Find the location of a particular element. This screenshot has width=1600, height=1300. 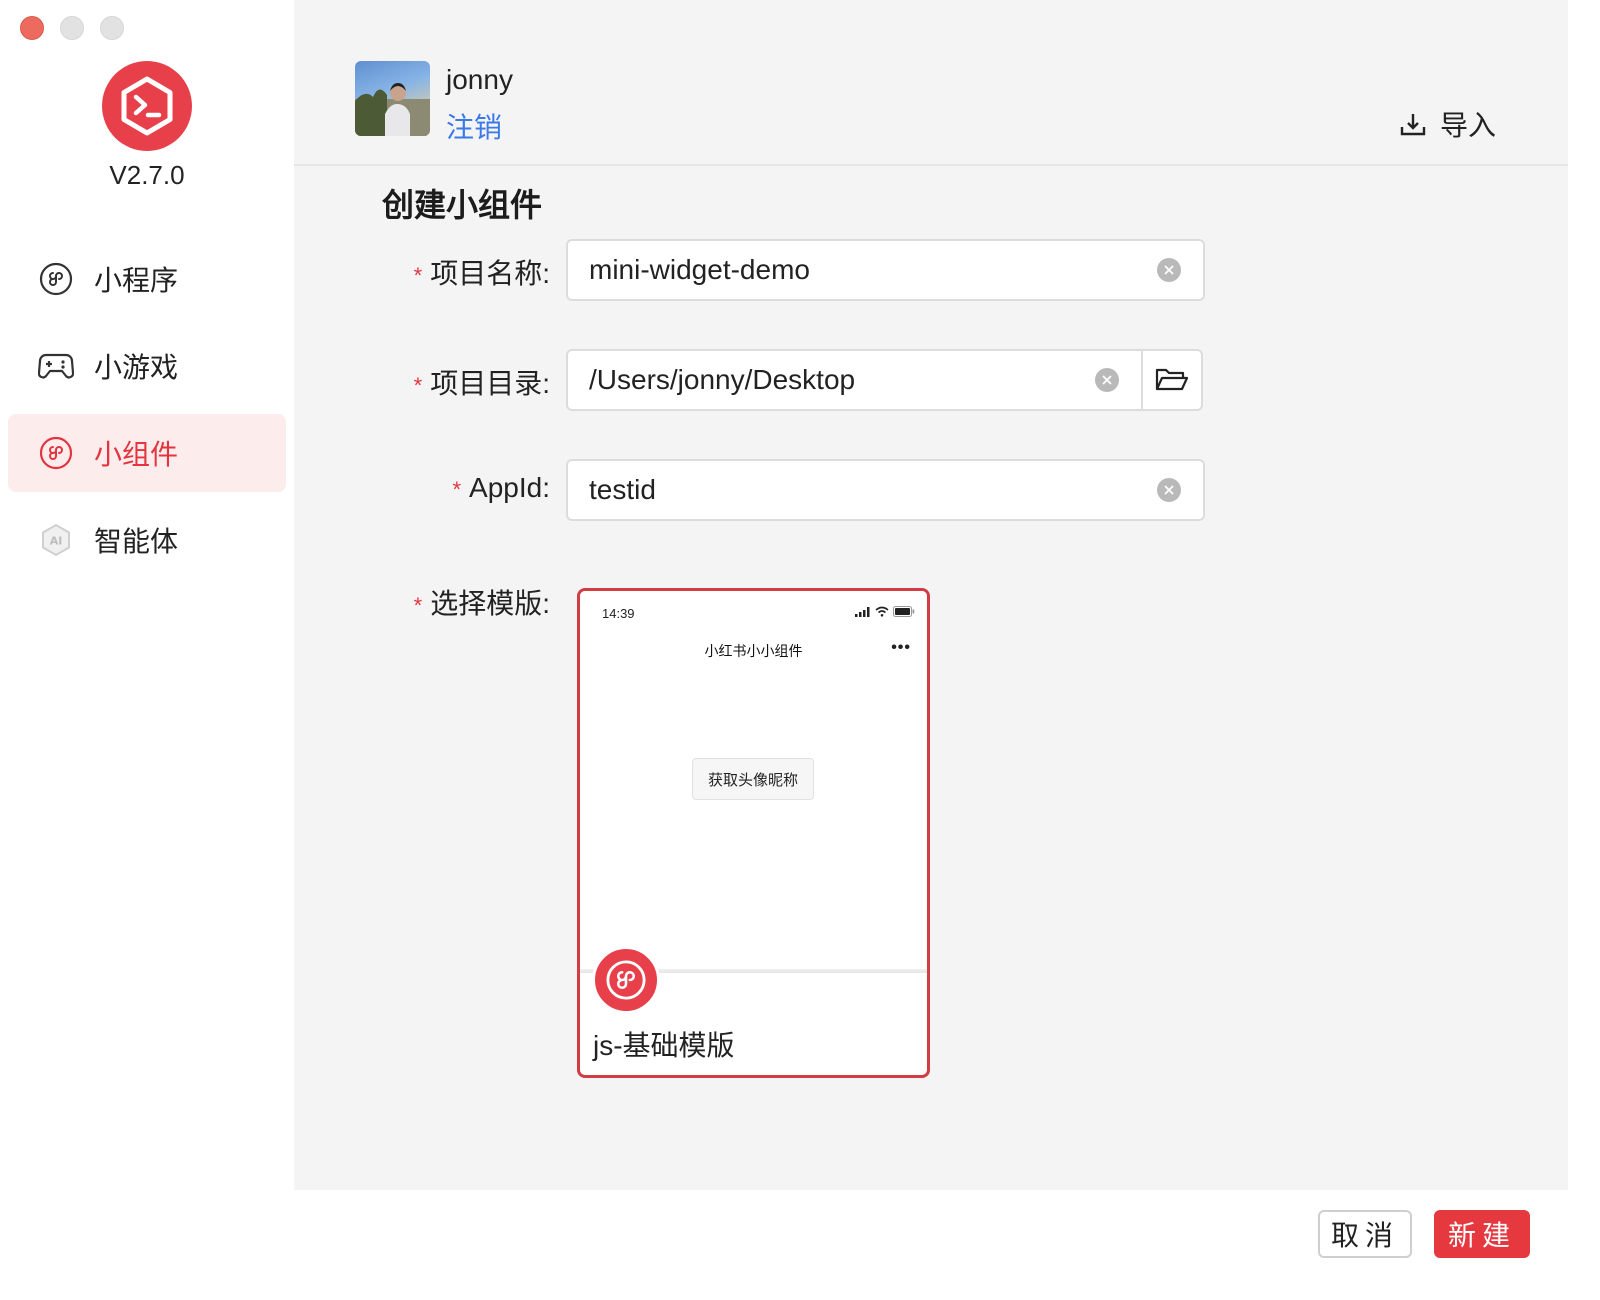

sidebar-item-mini-widget: 小组件 is located at coordinates (147, 453).